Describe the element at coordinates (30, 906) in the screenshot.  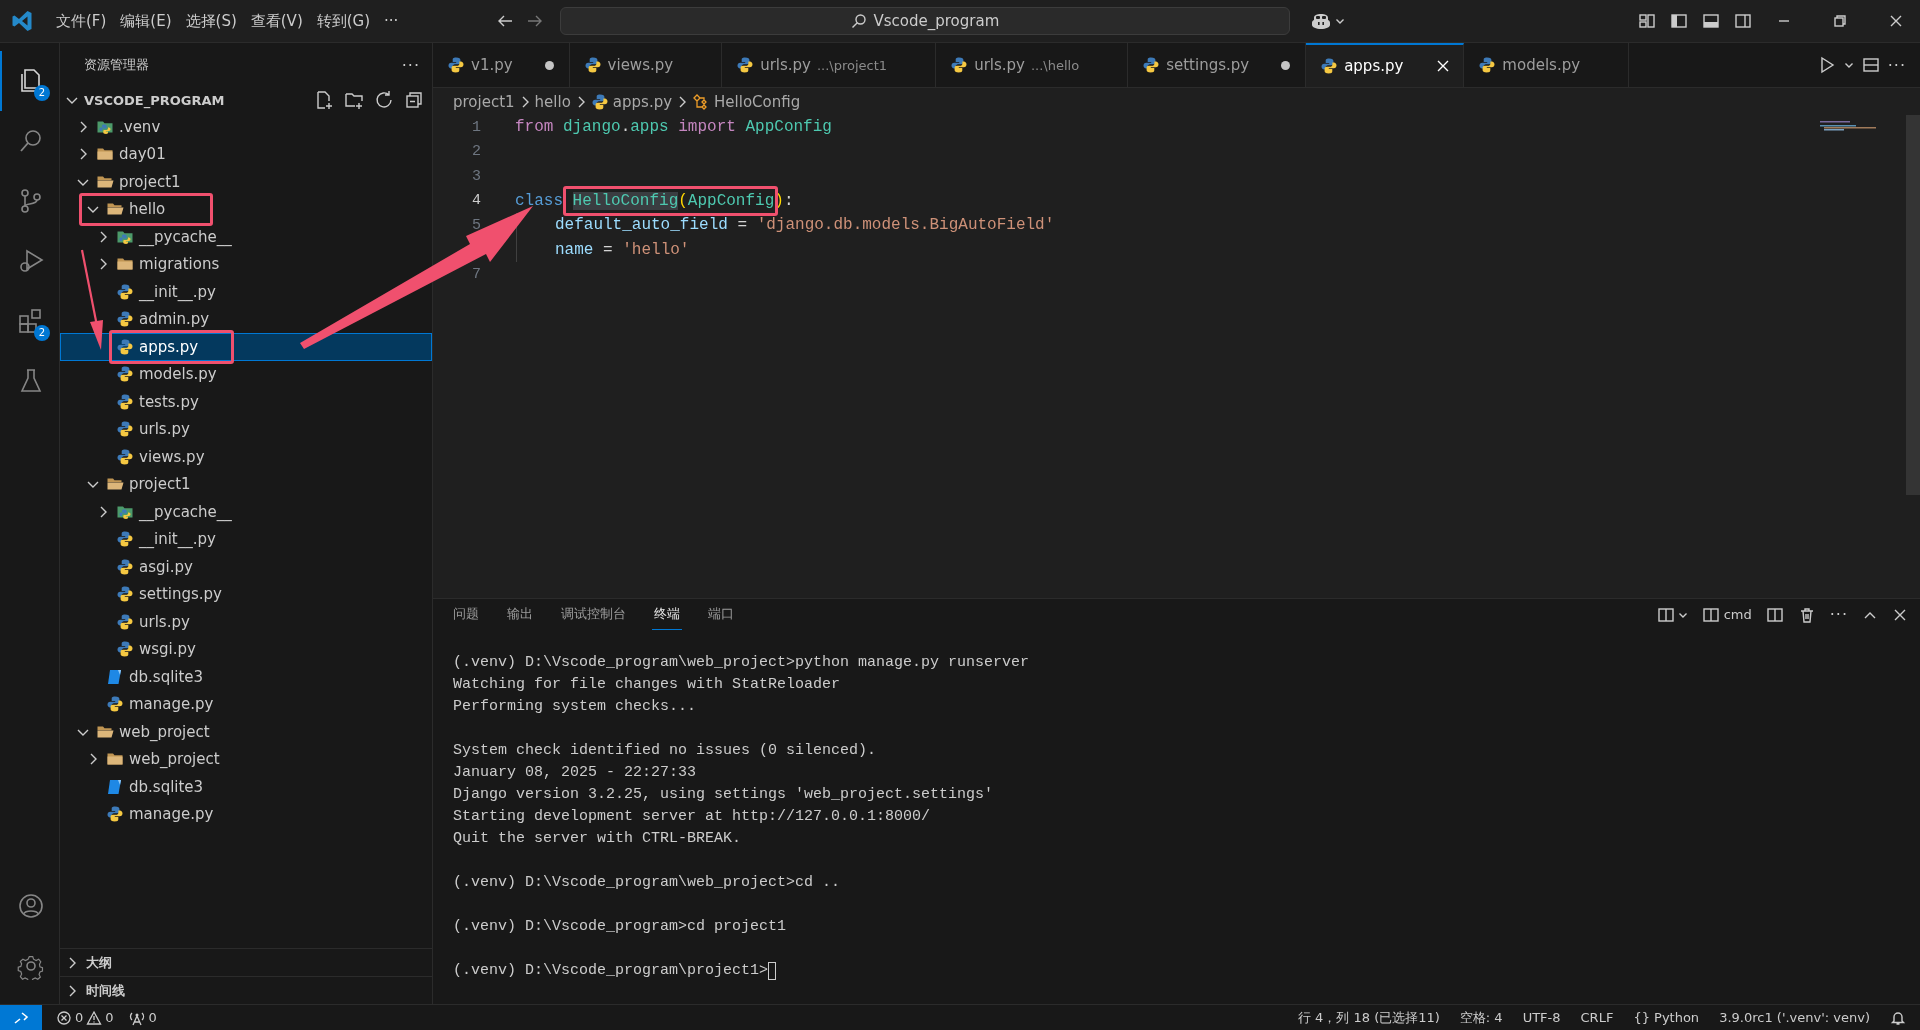
I see `account-icon` at that location.